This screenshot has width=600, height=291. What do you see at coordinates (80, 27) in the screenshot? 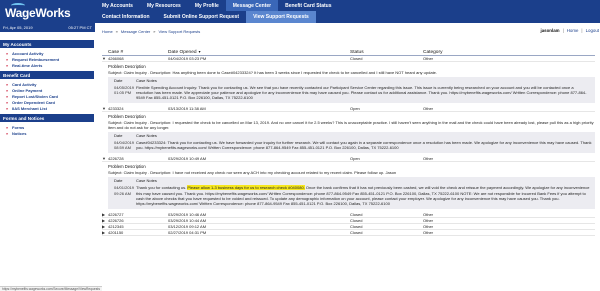
I see `current-time: 05:27 PM CT` at bounding box center [80, 27].